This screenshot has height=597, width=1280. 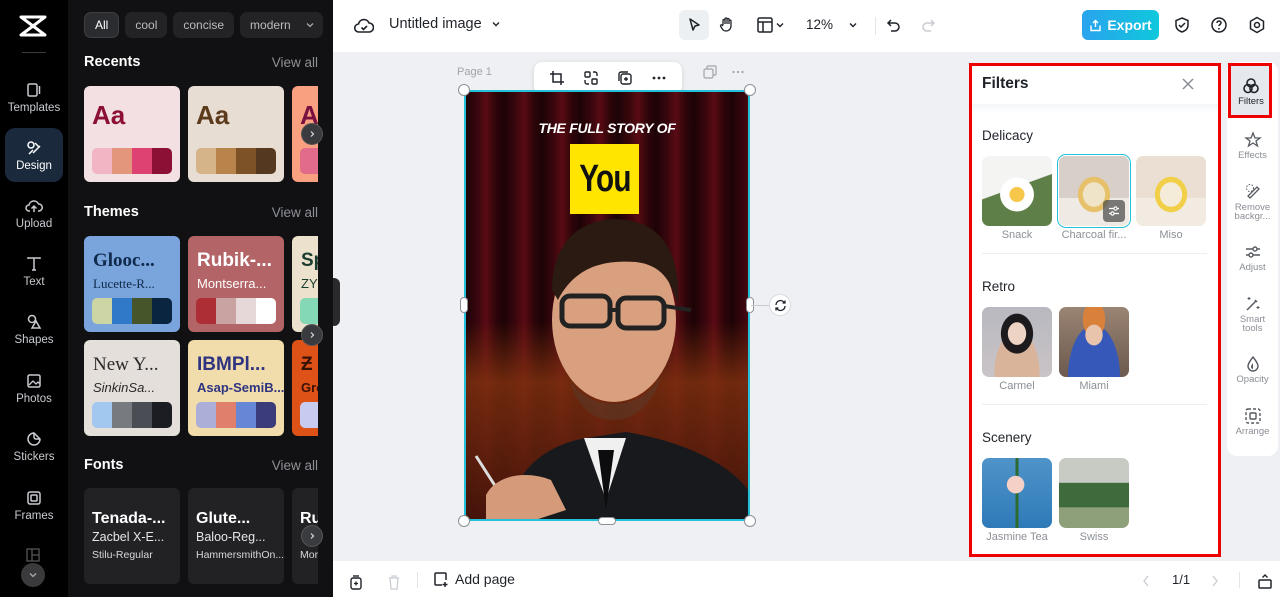 What do you see at coordinates (34, 213) in the screenshot?
I see `rail-item-upload: Upload` at bounding box center [34, 213].